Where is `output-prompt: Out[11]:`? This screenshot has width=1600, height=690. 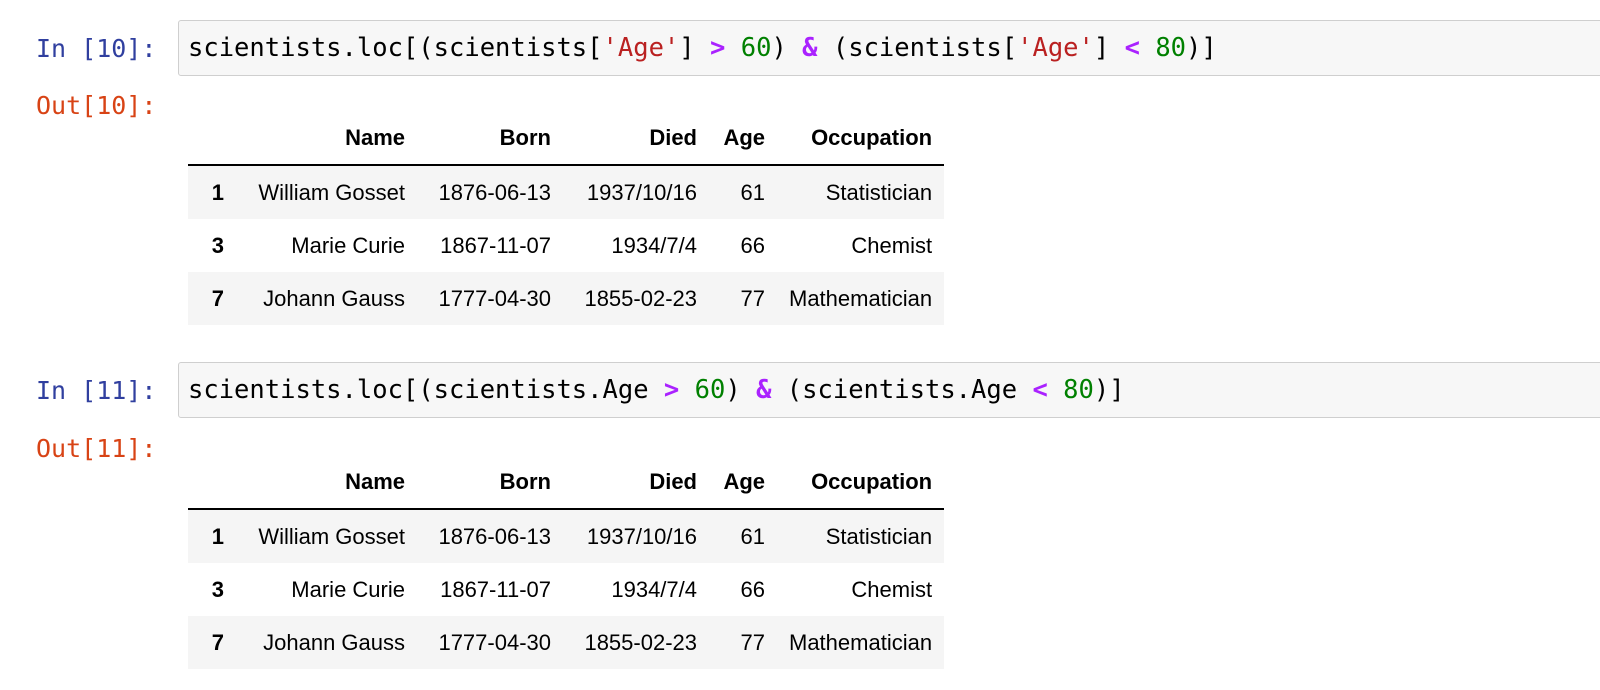 output-prompt: Out[11]: is located at coordinates (96, 448).